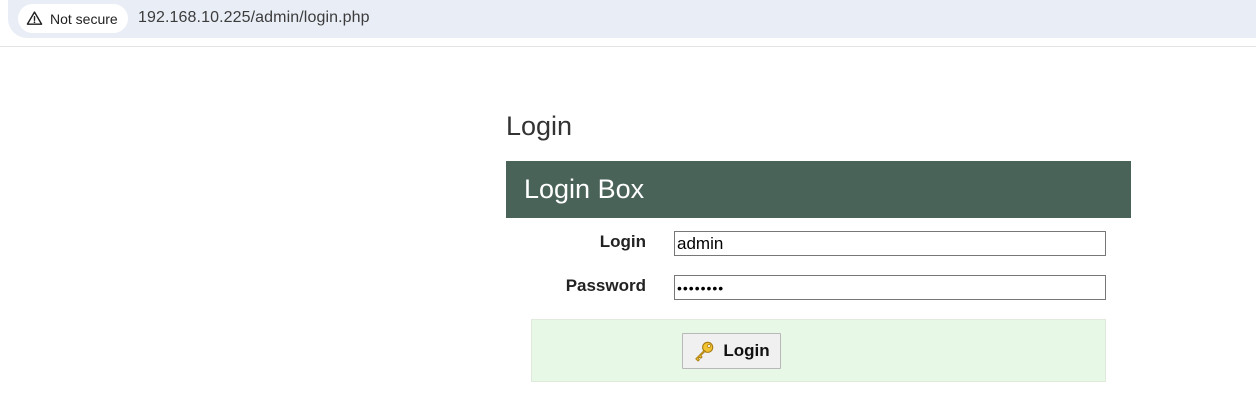  I want to click on login-box-header: Login Box, so click(818, 189).